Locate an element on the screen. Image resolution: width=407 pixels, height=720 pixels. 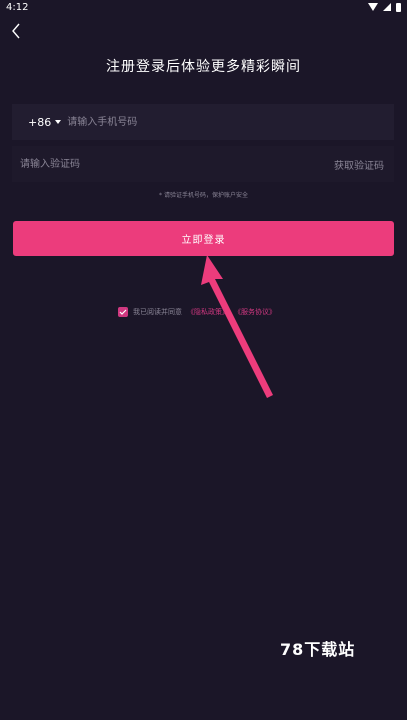
country-code-label: +86 is located at coordinates (40, 122).